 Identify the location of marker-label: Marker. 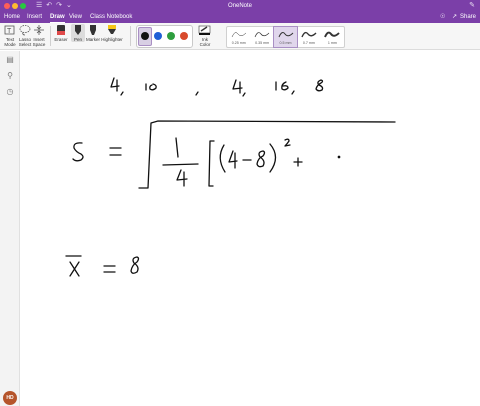
(93, 39).